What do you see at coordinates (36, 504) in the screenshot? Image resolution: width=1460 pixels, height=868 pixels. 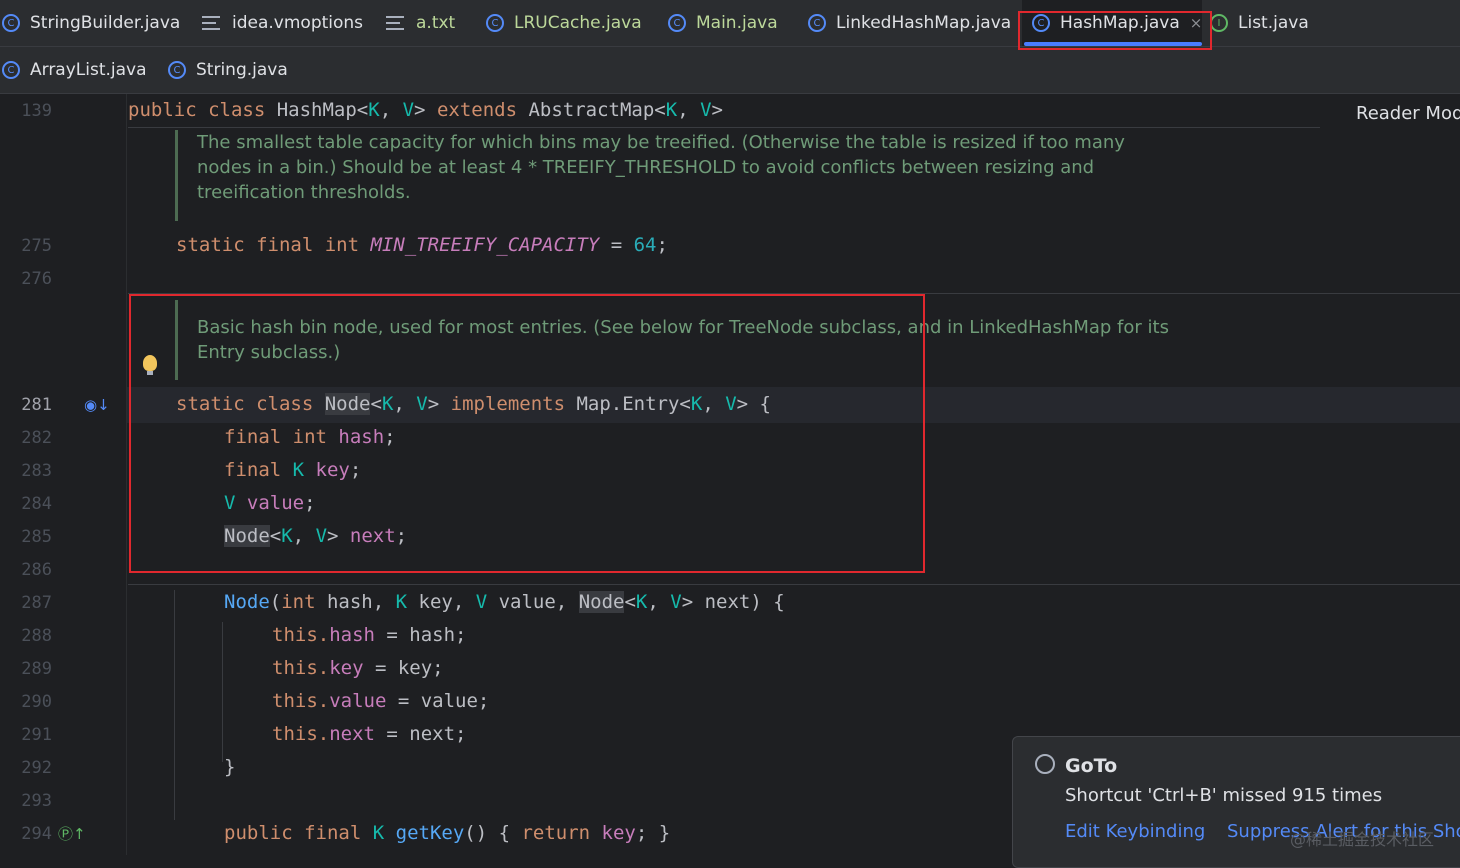 I see `line-number: 284` at bounding box center [36, 504].